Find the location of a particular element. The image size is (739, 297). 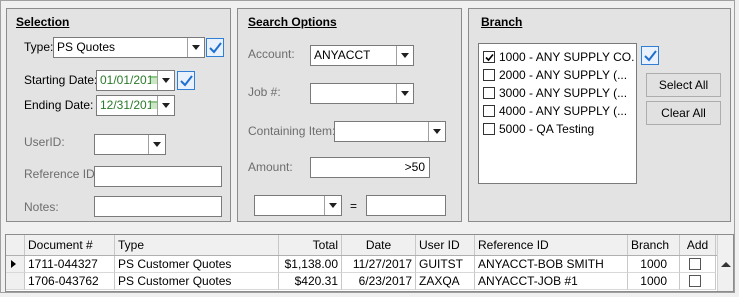

grid-vertical-scrollbar is located at coordinates (725, 263).